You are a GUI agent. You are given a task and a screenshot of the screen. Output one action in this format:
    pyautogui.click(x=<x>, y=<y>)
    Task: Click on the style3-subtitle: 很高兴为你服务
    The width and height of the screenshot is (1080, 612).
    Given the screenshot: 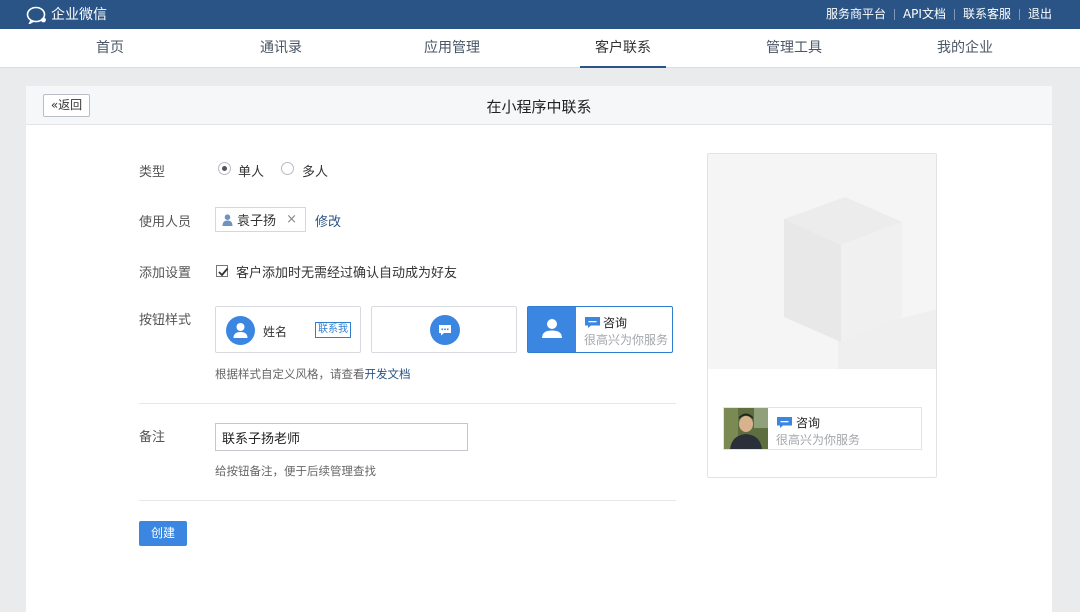 What is the action you would take?
    pyautogui.click(x=626, y=340)
    